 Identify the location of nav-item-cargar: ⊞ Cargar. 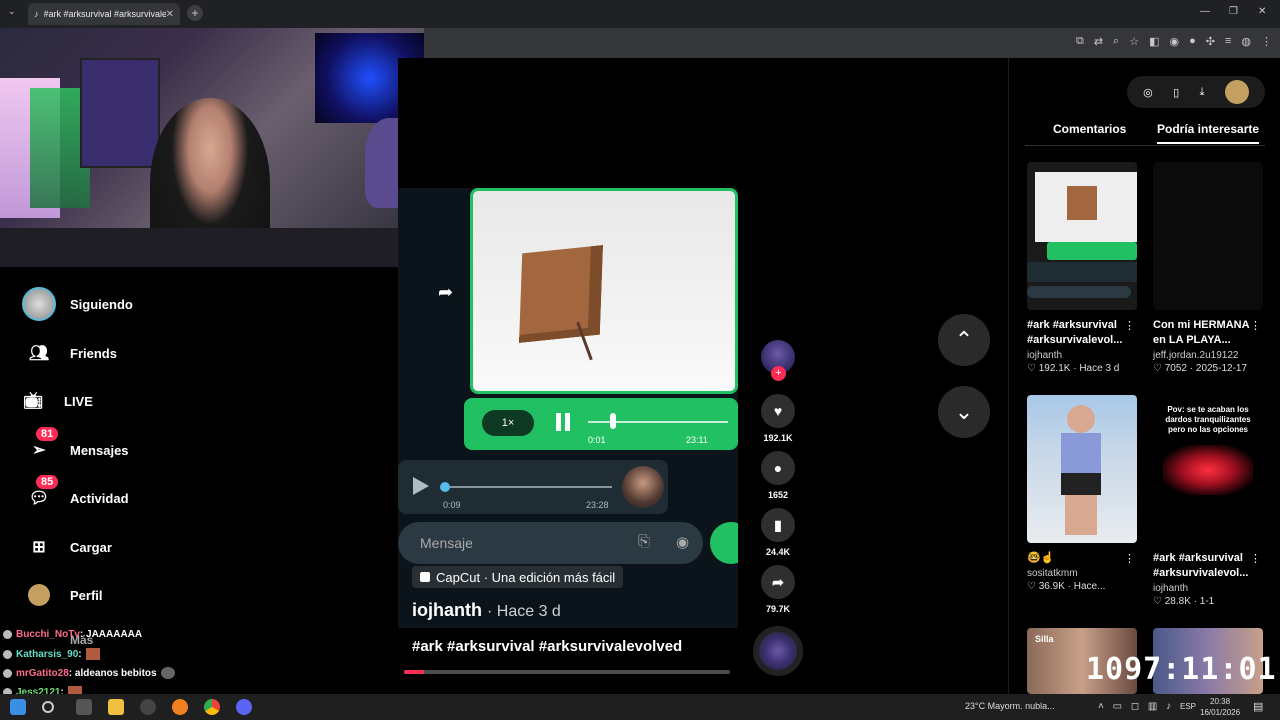
(67, 547).